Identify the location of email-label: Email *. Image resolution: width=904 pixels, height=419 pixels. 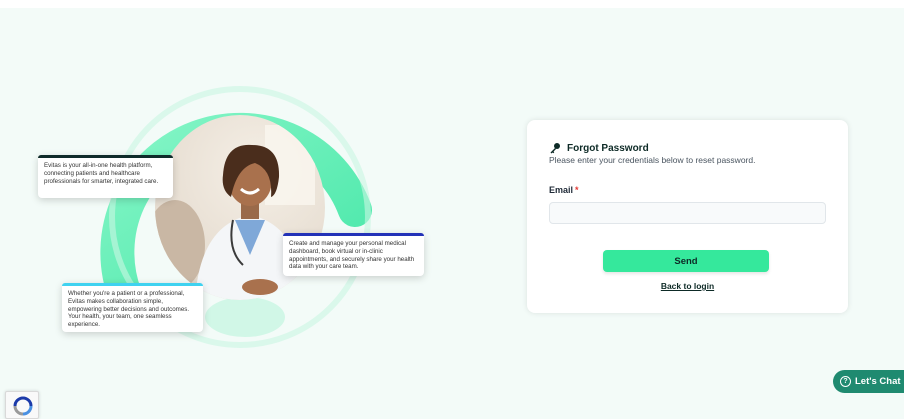
(564, 190).